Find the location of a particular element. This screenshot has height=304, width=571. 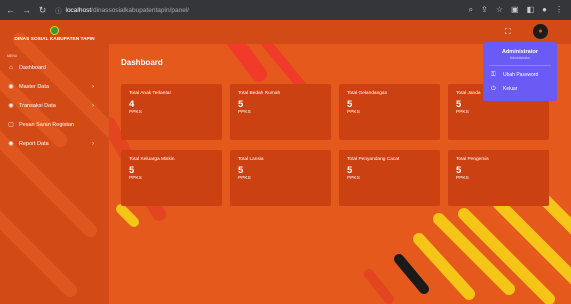

sidebar-item-label: Master Data is located at coordinates (34, 86).